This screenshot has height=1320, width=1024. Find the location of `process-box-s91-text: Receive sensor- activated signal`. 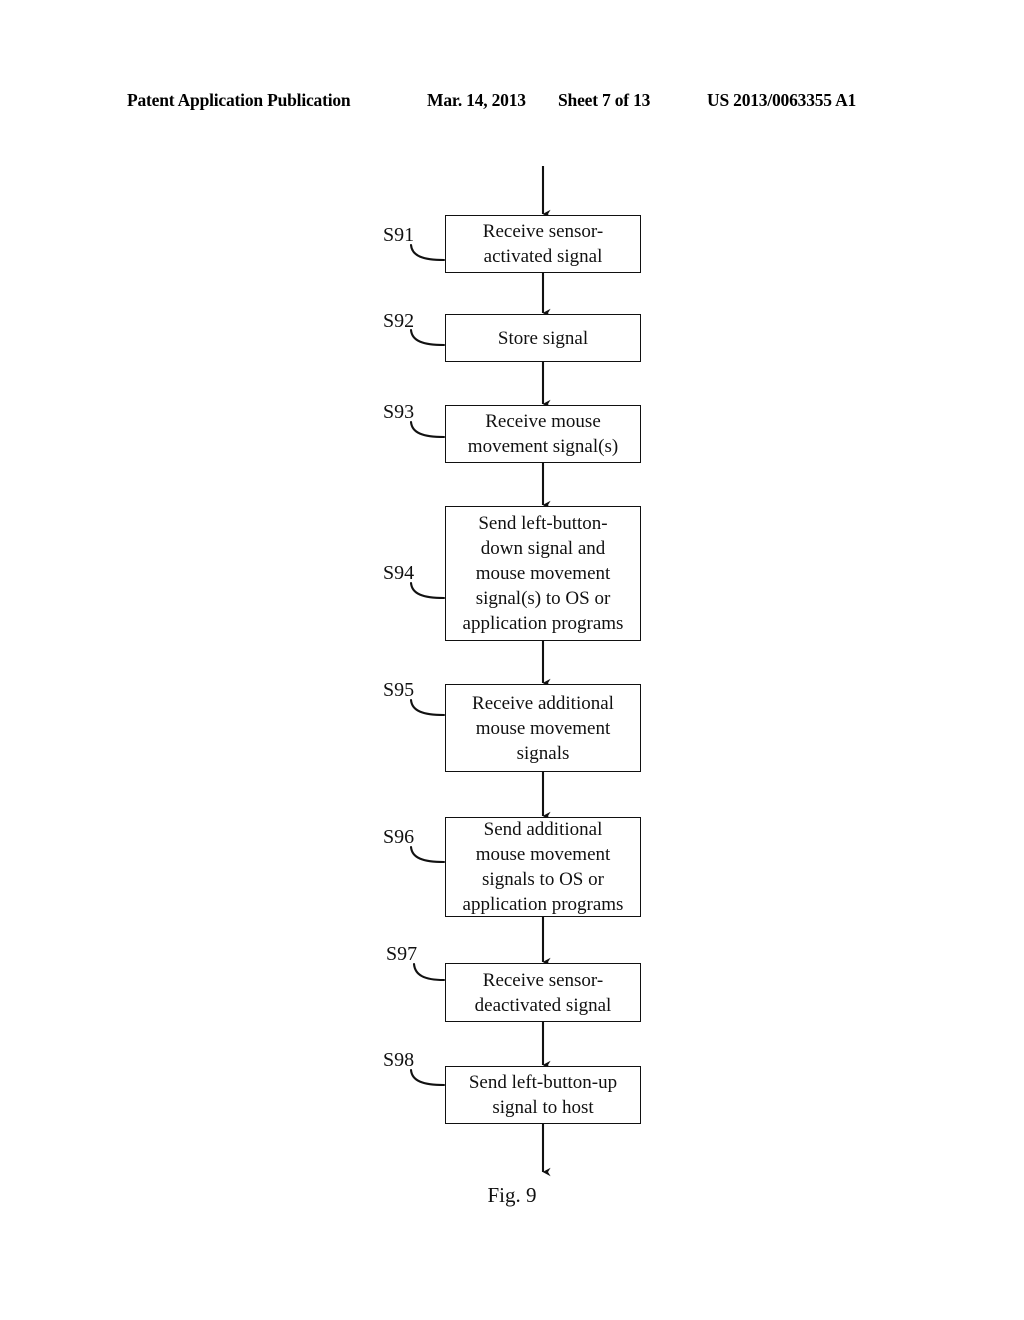

process-box-s91-text: Receive sensor- activated signal is located at coordinates (543, 244).